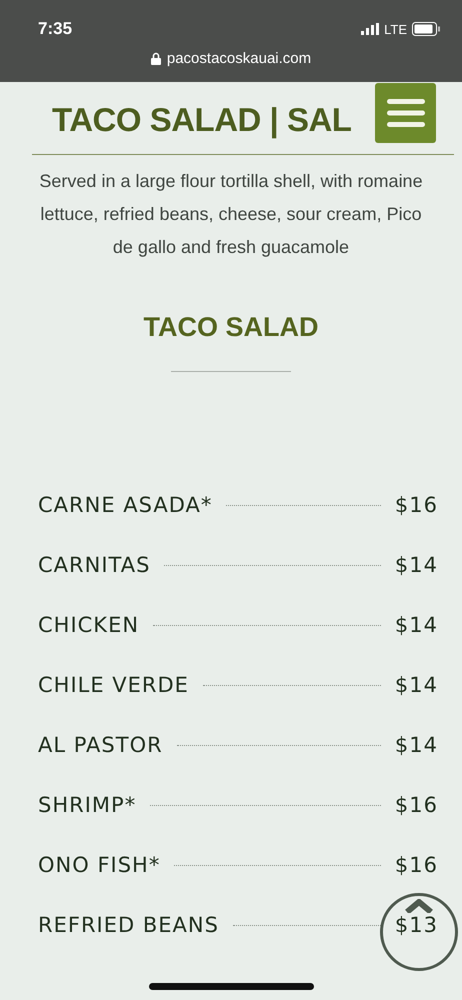  Describe the element at coordinates (419, 906) in the screenshot. I see `caret-up-icon` at that location.